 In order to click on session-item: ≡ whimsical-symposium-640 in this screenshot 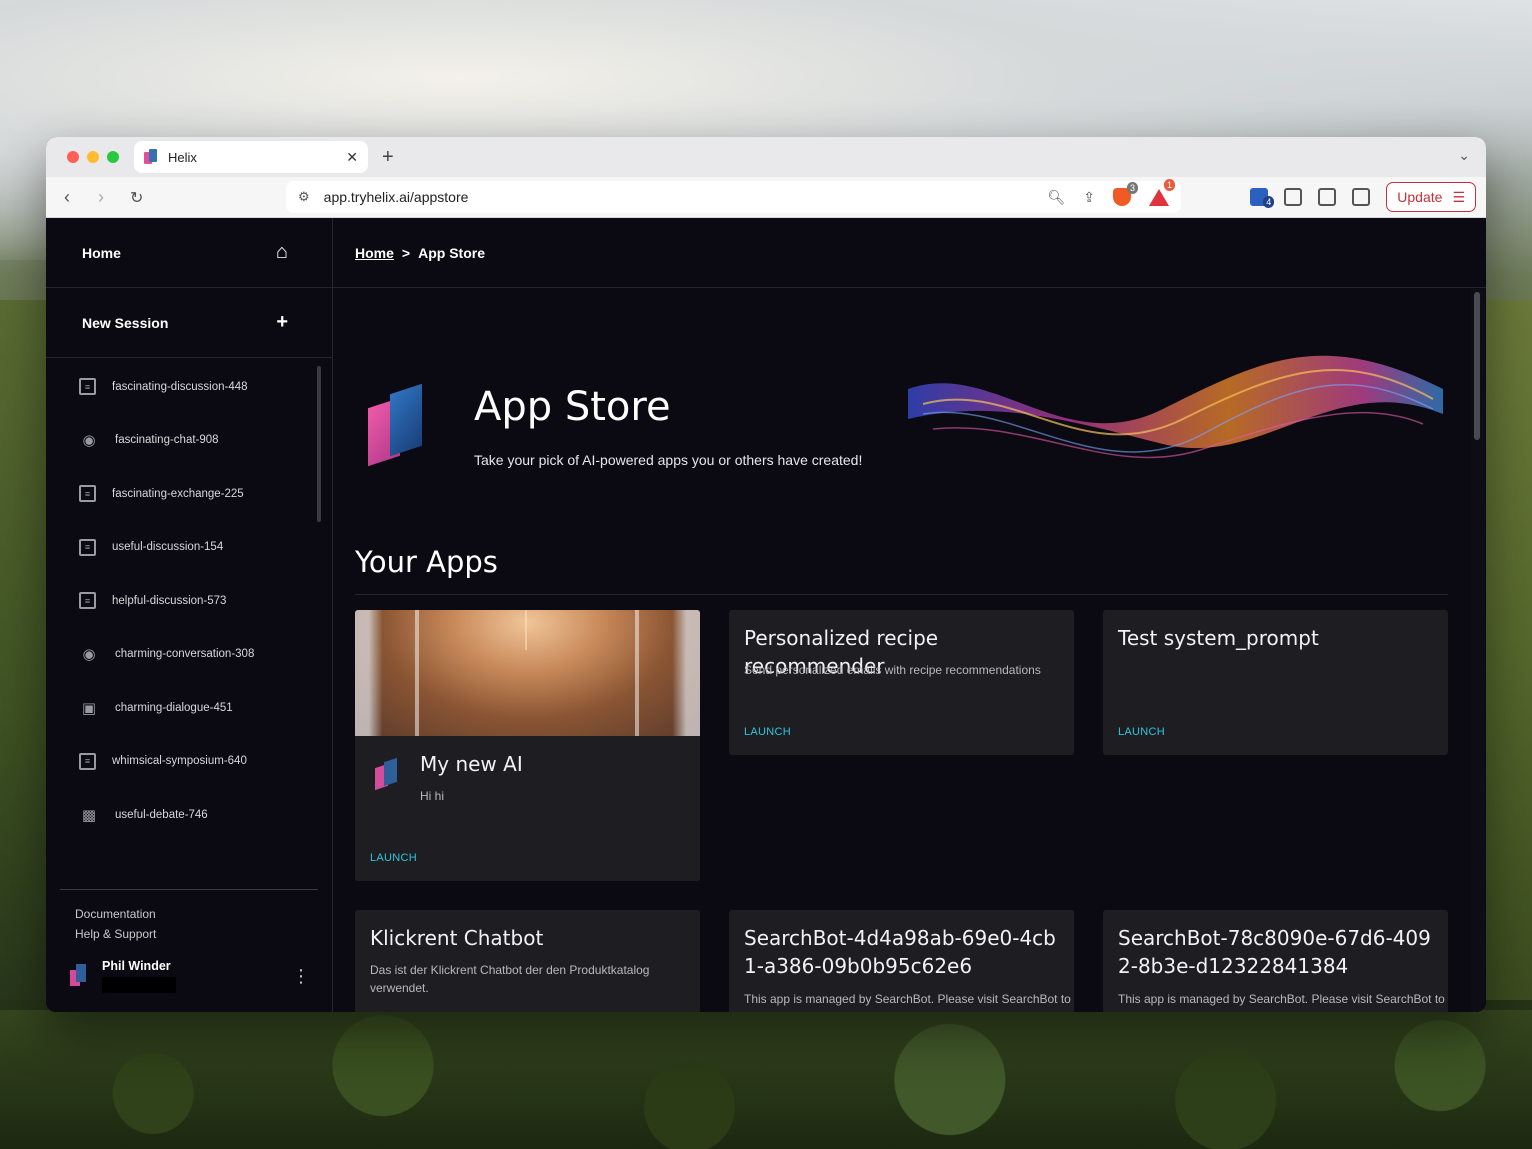, I will do `click(181, 762)`.